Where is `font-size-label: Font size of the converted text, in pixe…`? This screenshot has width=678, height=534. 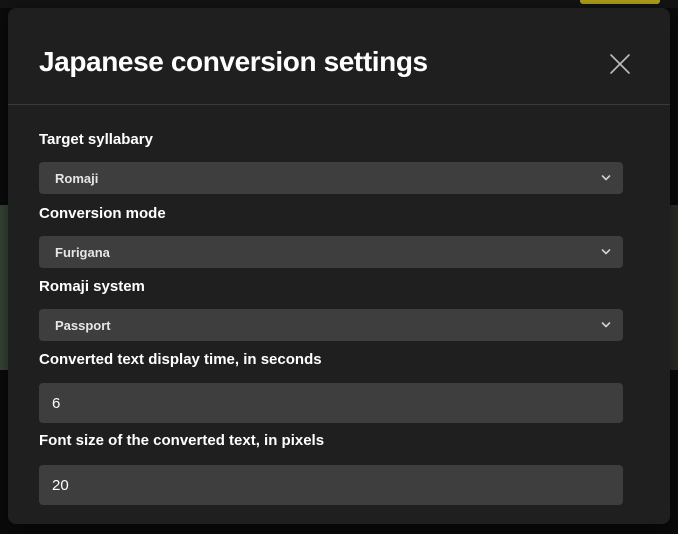
font-size-label: Font size of the converted text, in pixe… is located at coordinates (182, 440).